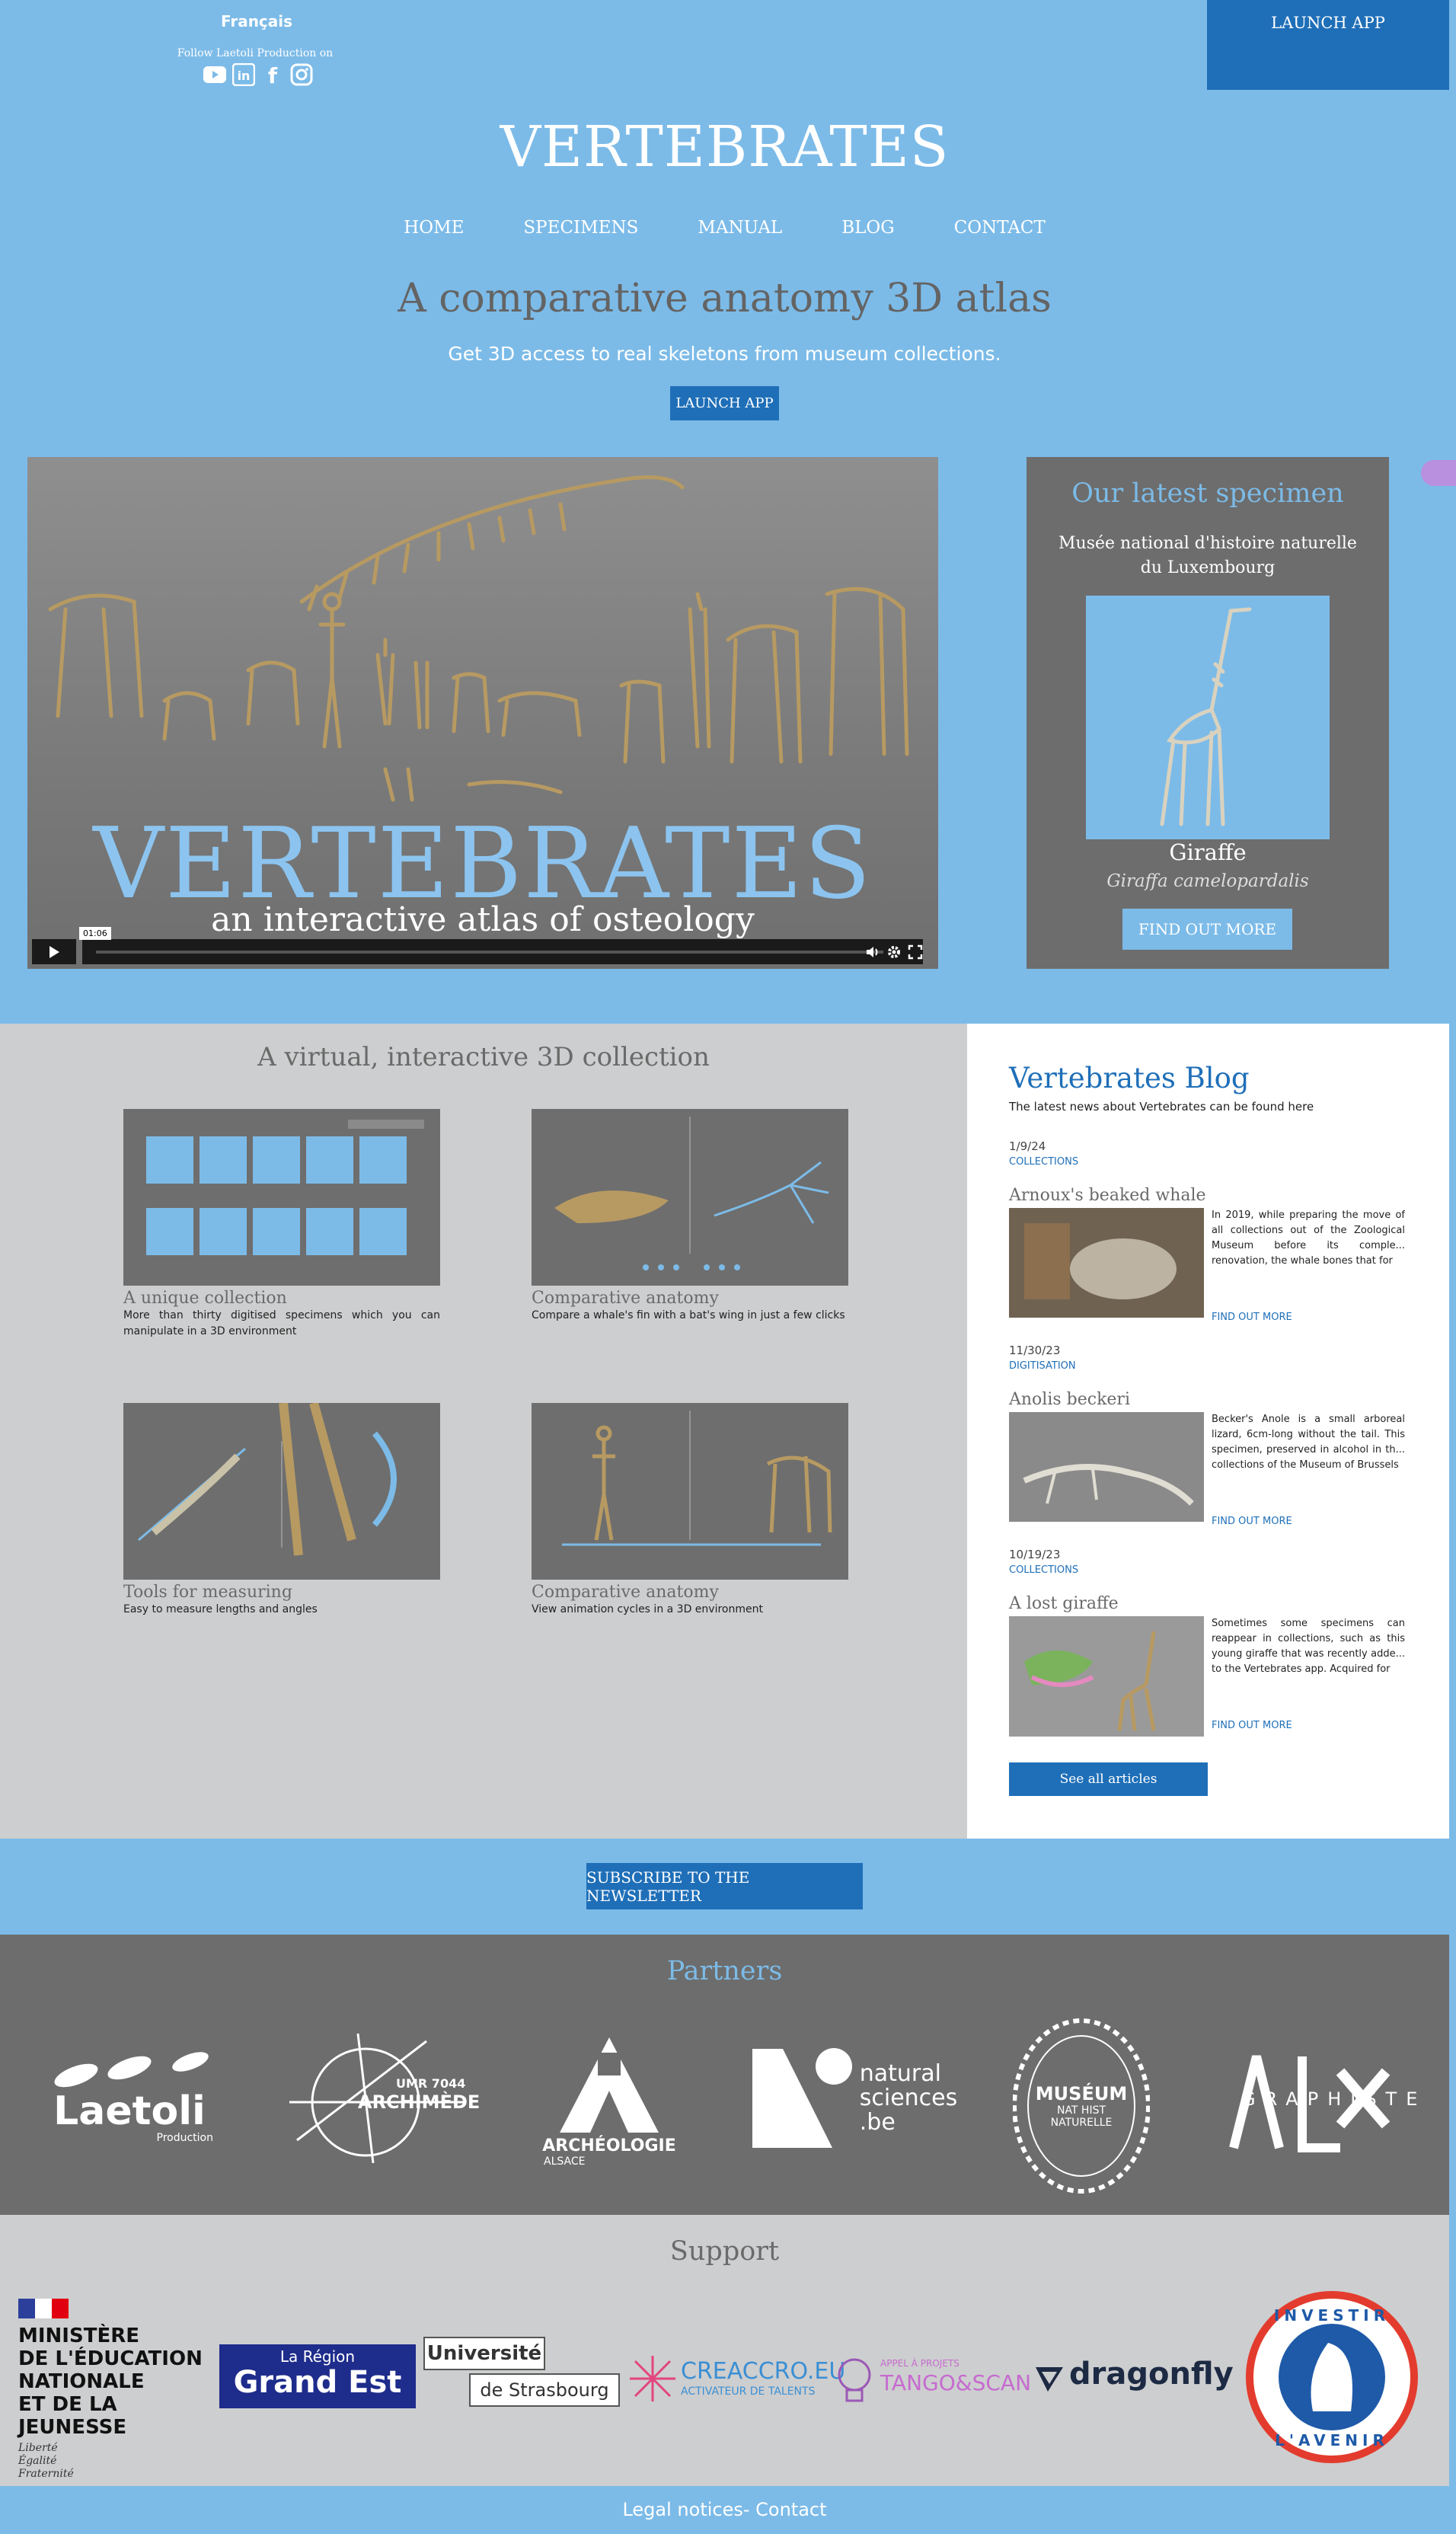  Describe the element at coordinates (243, 74) in the screenshot. I see `linkedin-icon: in` at that location.